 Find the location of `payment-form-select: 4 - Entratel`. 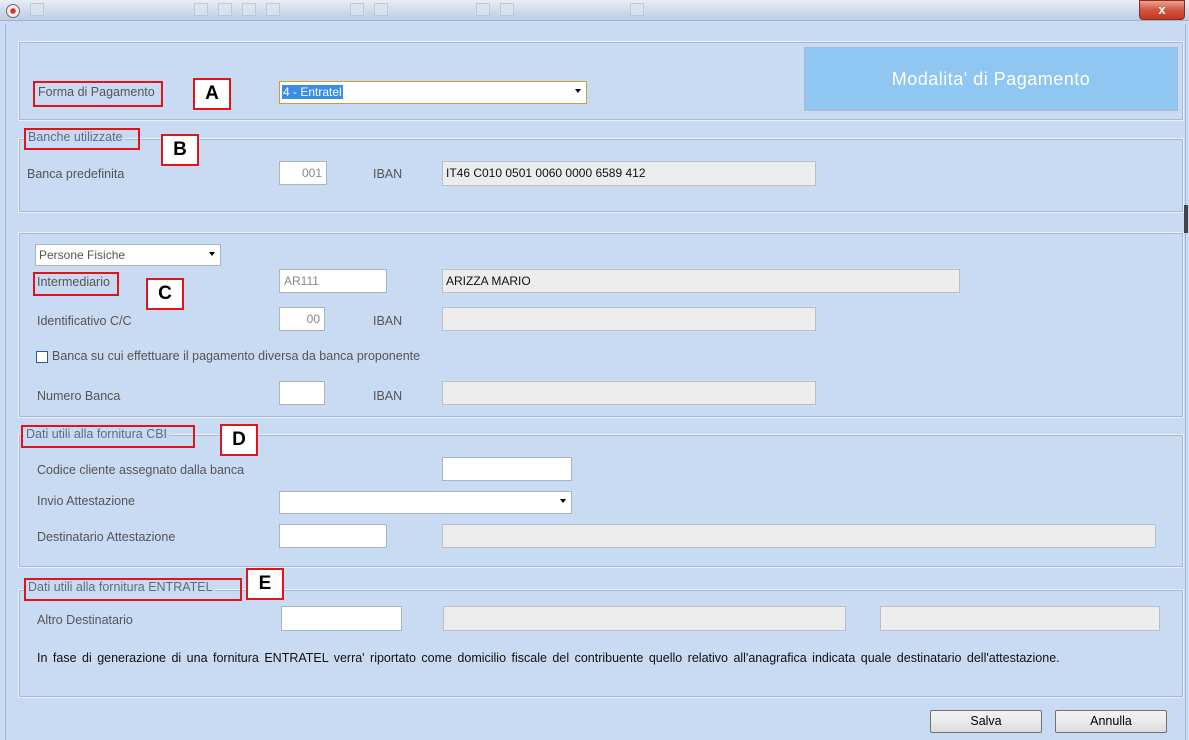

payment-form-select: 4 - Entratel is located at coordinates (433, 92).